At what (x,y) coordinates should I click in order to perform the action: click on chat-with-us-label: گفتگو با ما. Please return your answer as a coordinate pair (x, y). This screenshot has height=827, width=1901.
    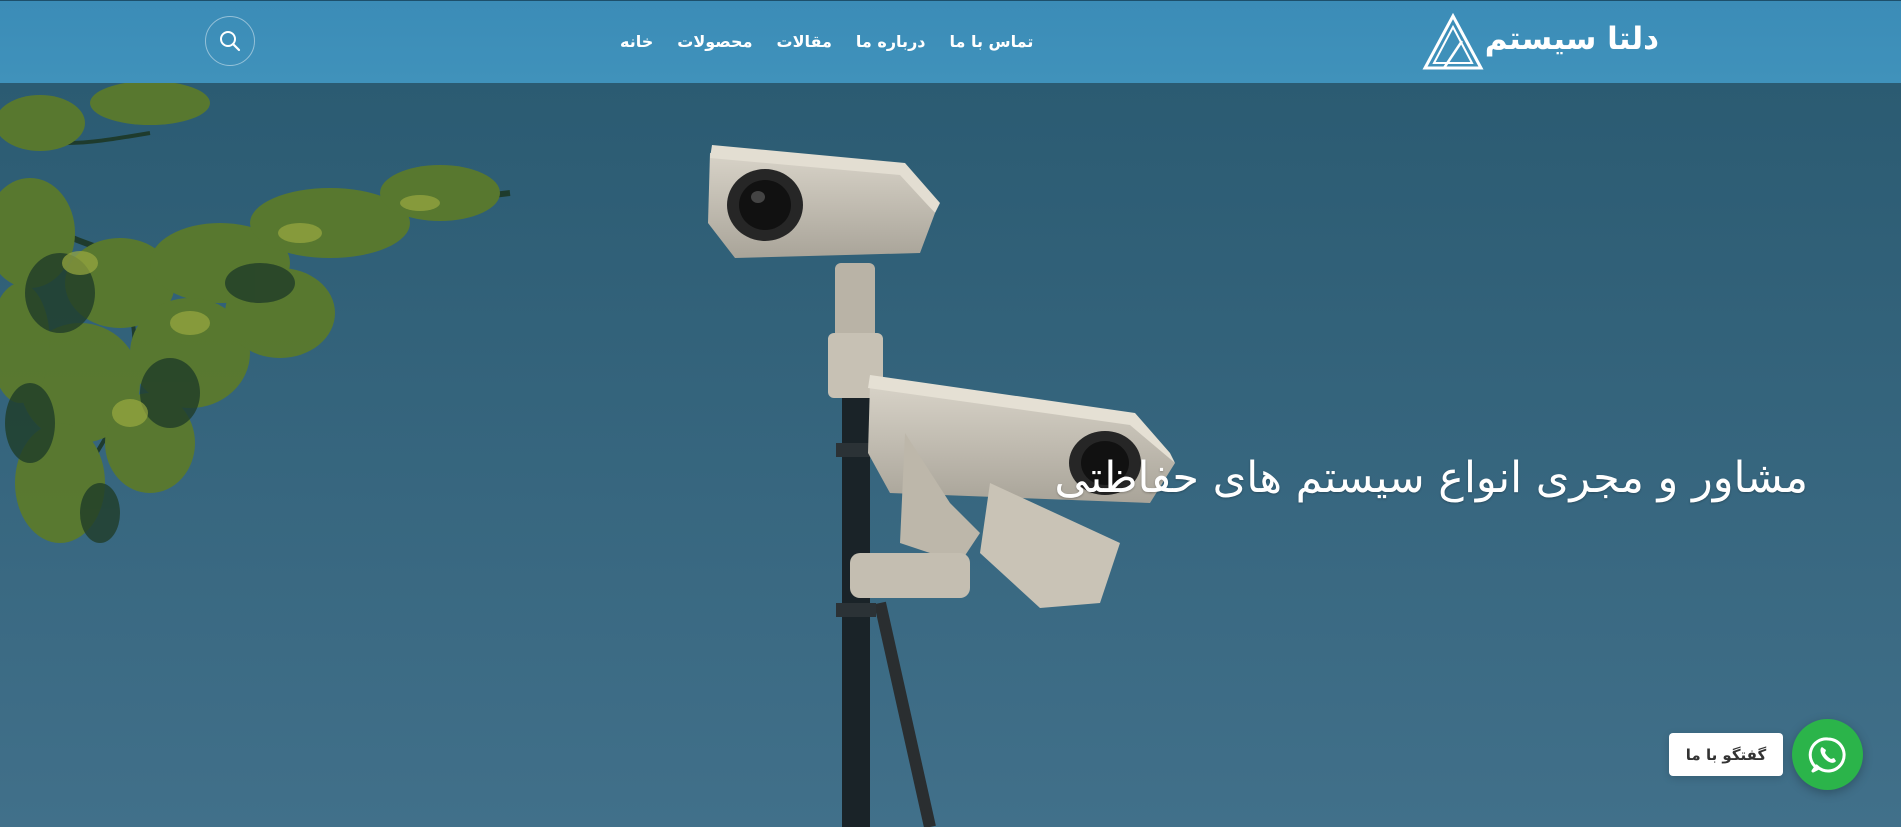
    Looking at the image, I should click on (1726, 754).